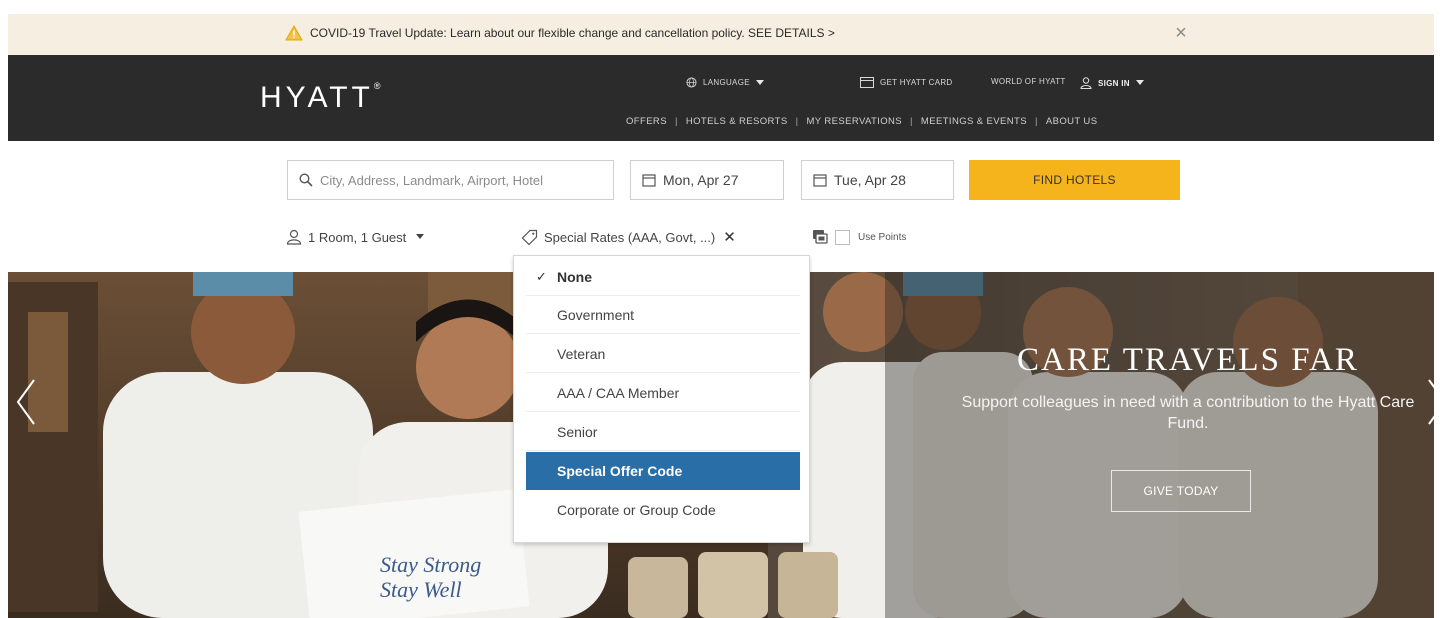  I want to click on world-of-hyatt-label: WORLD OF HYATT, so click(1028, 81).